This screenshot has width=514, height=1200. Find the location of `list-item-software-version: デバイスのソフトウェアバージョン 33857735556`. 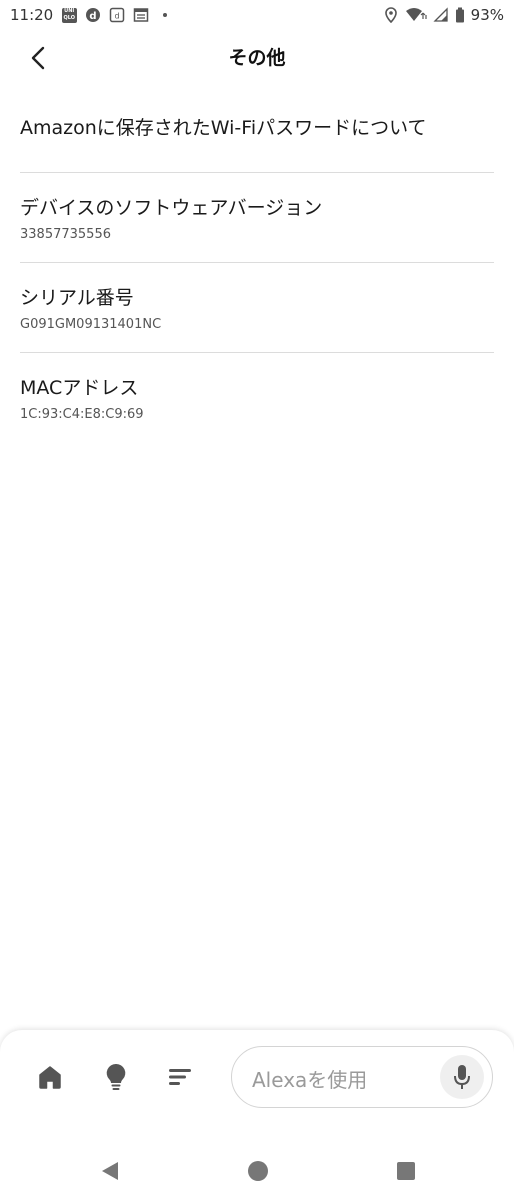

list-item-software-version: デバイスのソフトウェアバージョン 33857735556 is located at coordinates (257, 218).